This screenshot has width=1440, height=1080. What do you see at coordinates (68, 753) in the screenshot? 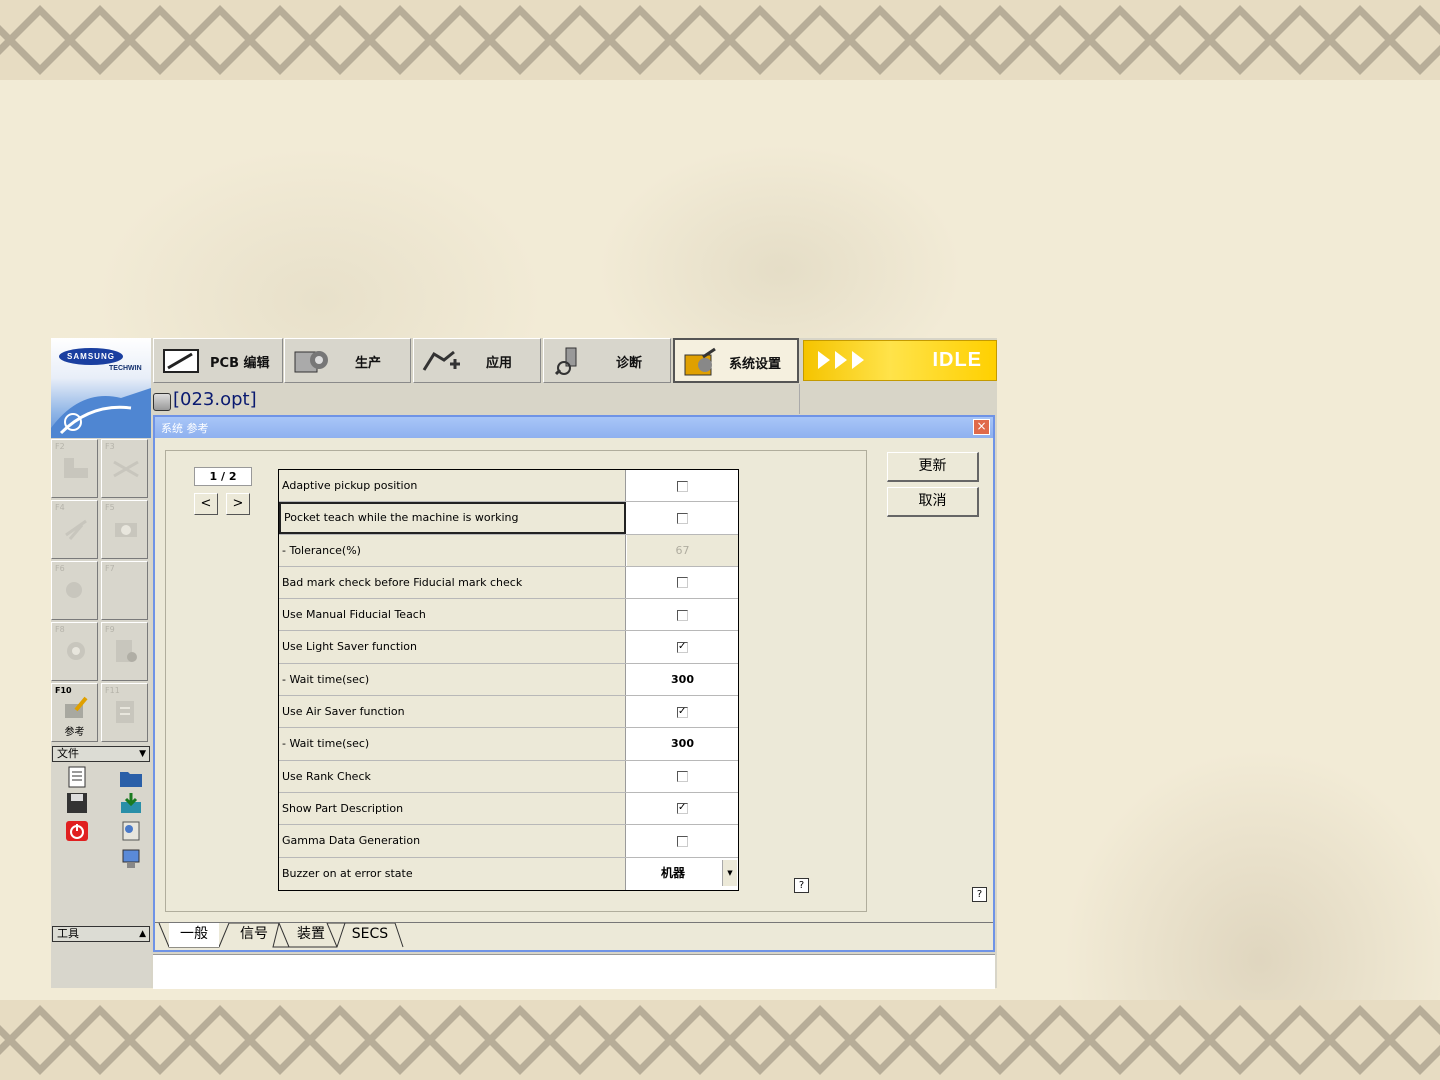
I see `file-section-label: 文件` at bounding box center [68, 753].